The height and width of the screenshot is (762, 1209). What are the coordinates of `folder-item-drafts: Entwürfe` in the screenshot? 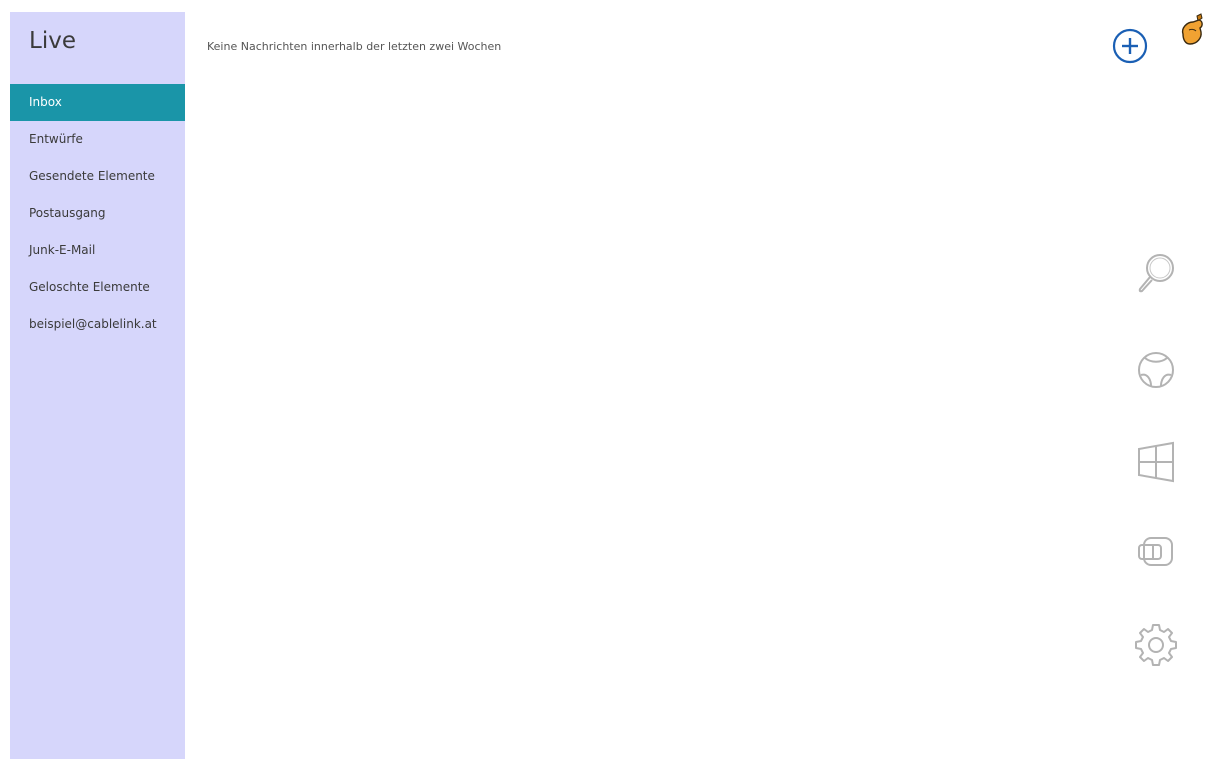 It's located at (97, 139).